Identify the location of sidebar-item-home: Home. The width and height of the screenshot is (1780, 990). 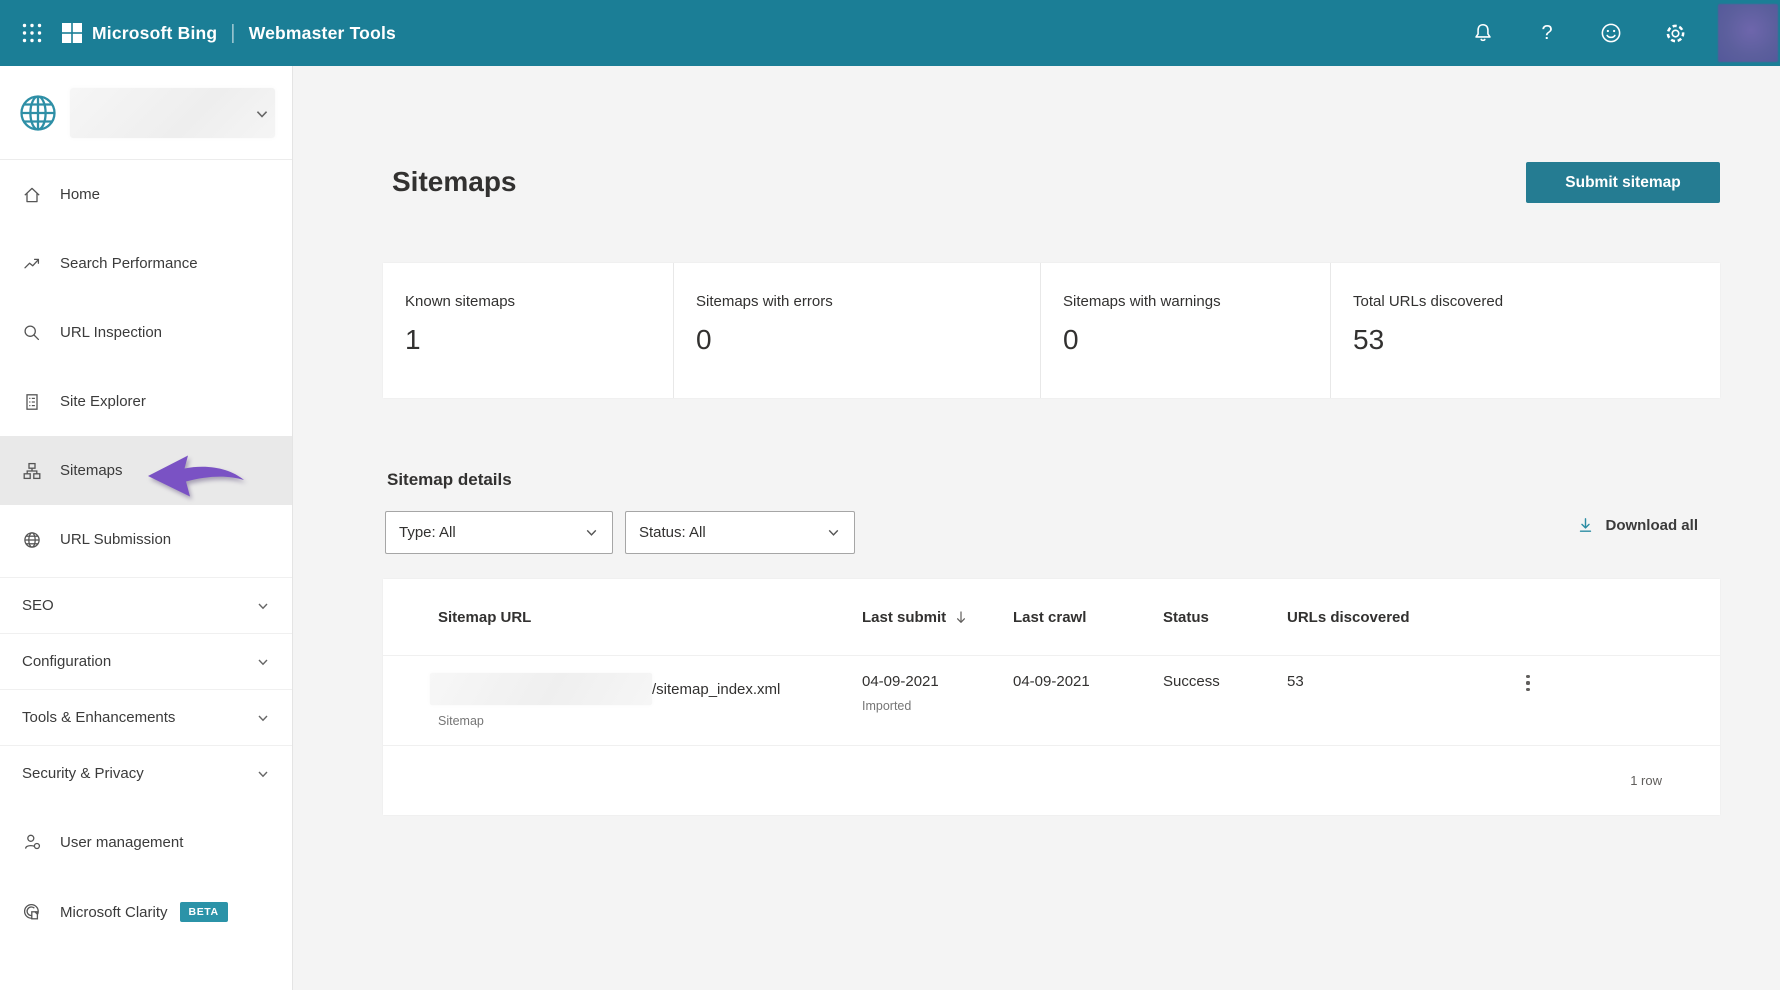
(146, 194).